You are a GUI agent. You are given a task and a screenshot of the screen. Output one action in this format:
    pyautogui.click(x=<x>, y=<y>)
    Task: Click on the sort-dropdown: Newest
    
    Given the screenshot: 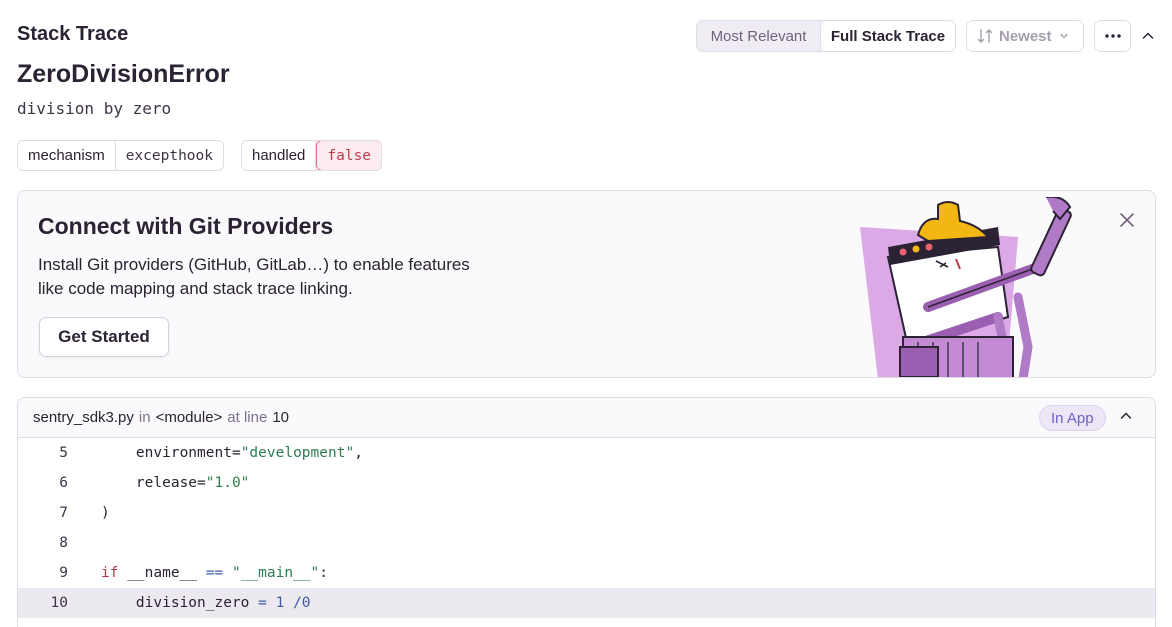 What is the action you would take?
    pyautogui.click(x=1025, y=36)
    